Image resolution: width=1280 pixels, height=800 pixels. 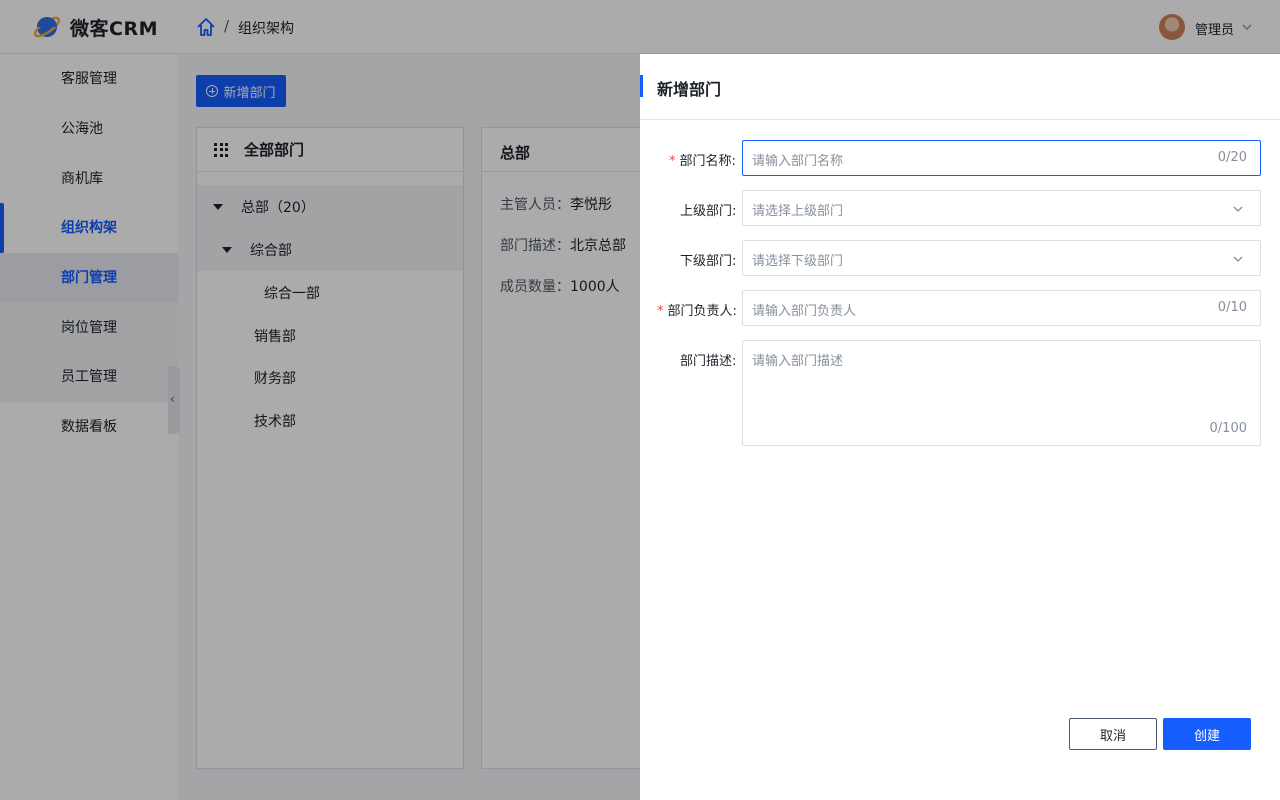 What do you see at coordinates (689, 89) in the screenshot?
I see `drawer-title: 新增部门` at bounding box center [689, 89].